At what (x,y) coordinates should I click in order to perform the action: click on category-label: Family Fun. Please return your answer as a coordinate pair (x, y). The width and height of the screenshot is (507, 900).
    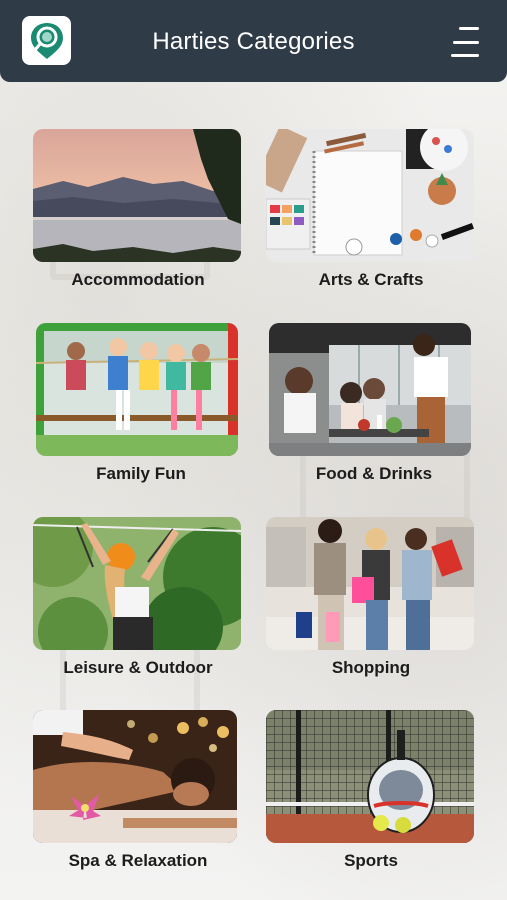
    Looking at the image, I should click on (141, 473).